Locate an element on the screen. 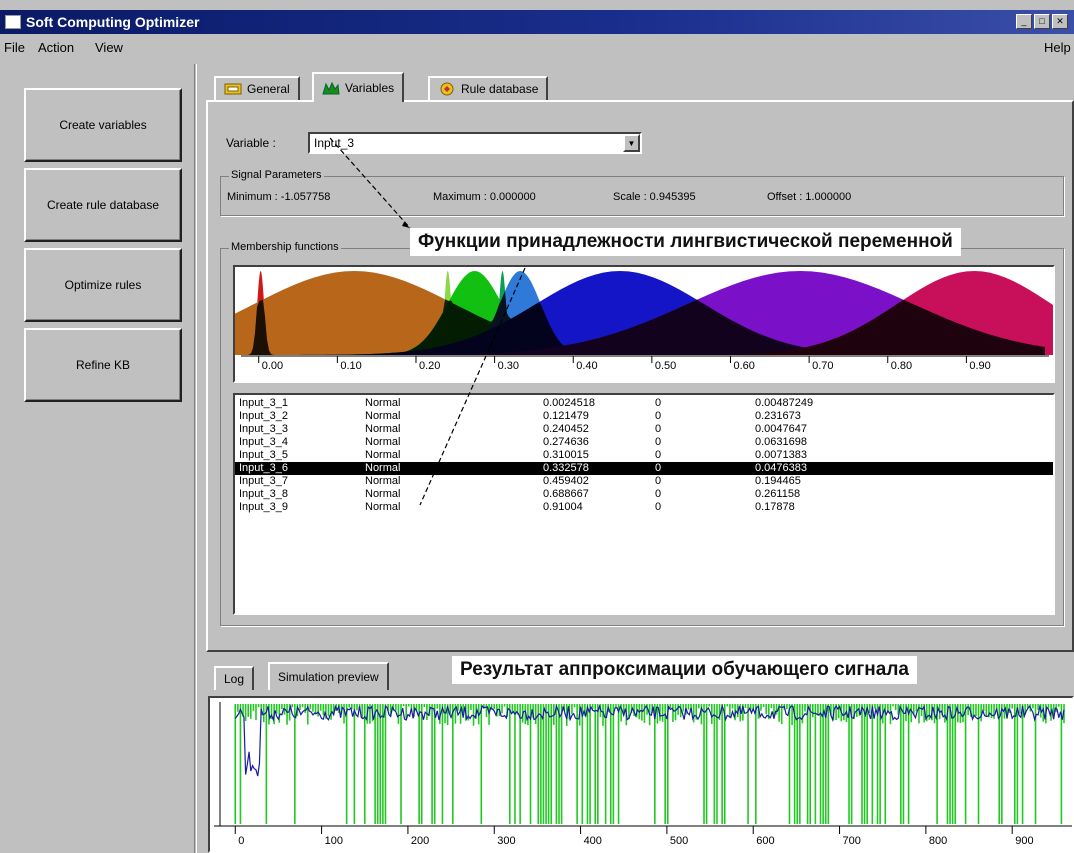 The width and height of the screenshot is (1074, 853). tab-variables: Variables is located at coordinates (358, 87).